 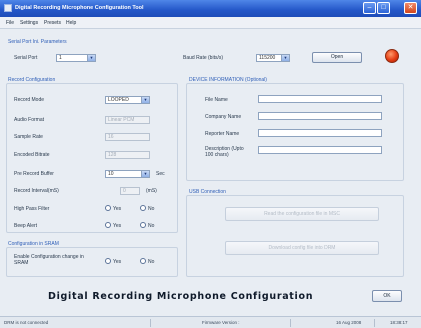 What do you see at coordinates (108, 261) in the screenshot?
I see `sram-yes-radio` at bounding box center [108, 261].